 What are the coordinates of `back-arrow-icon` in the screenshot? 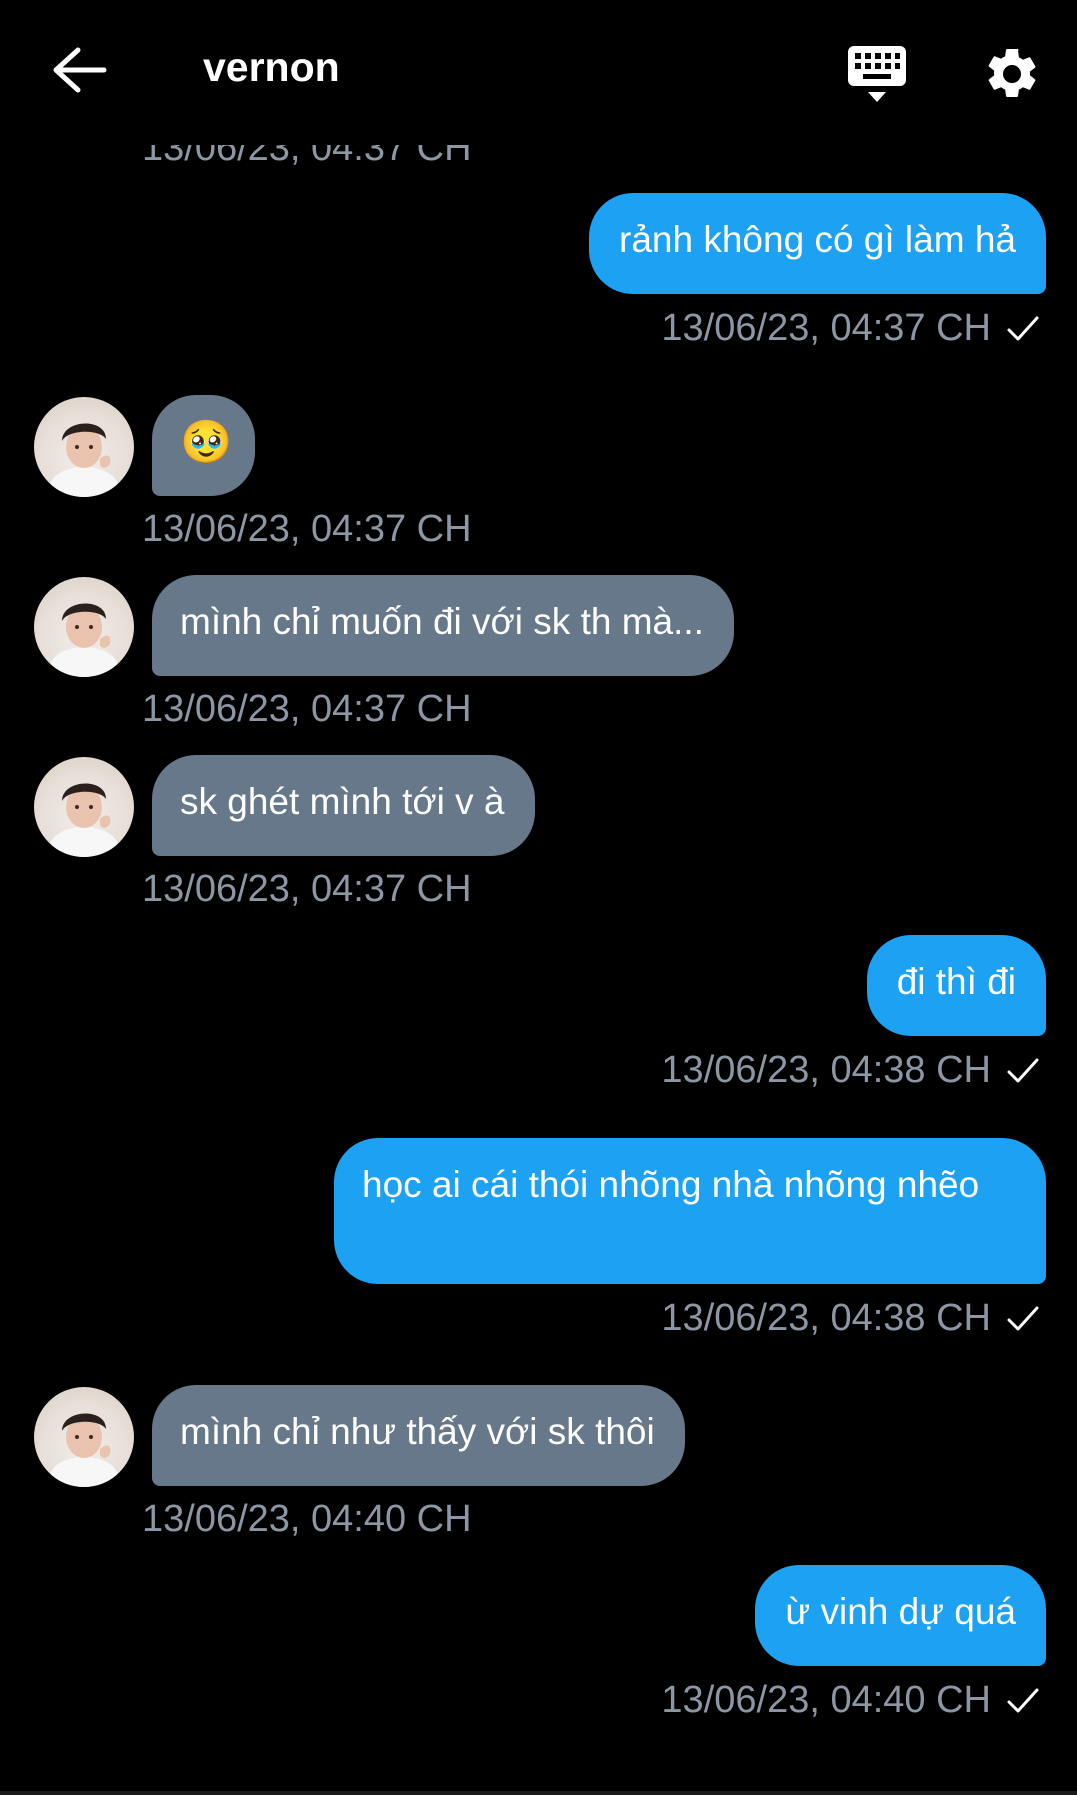 It's located at (80, 70).